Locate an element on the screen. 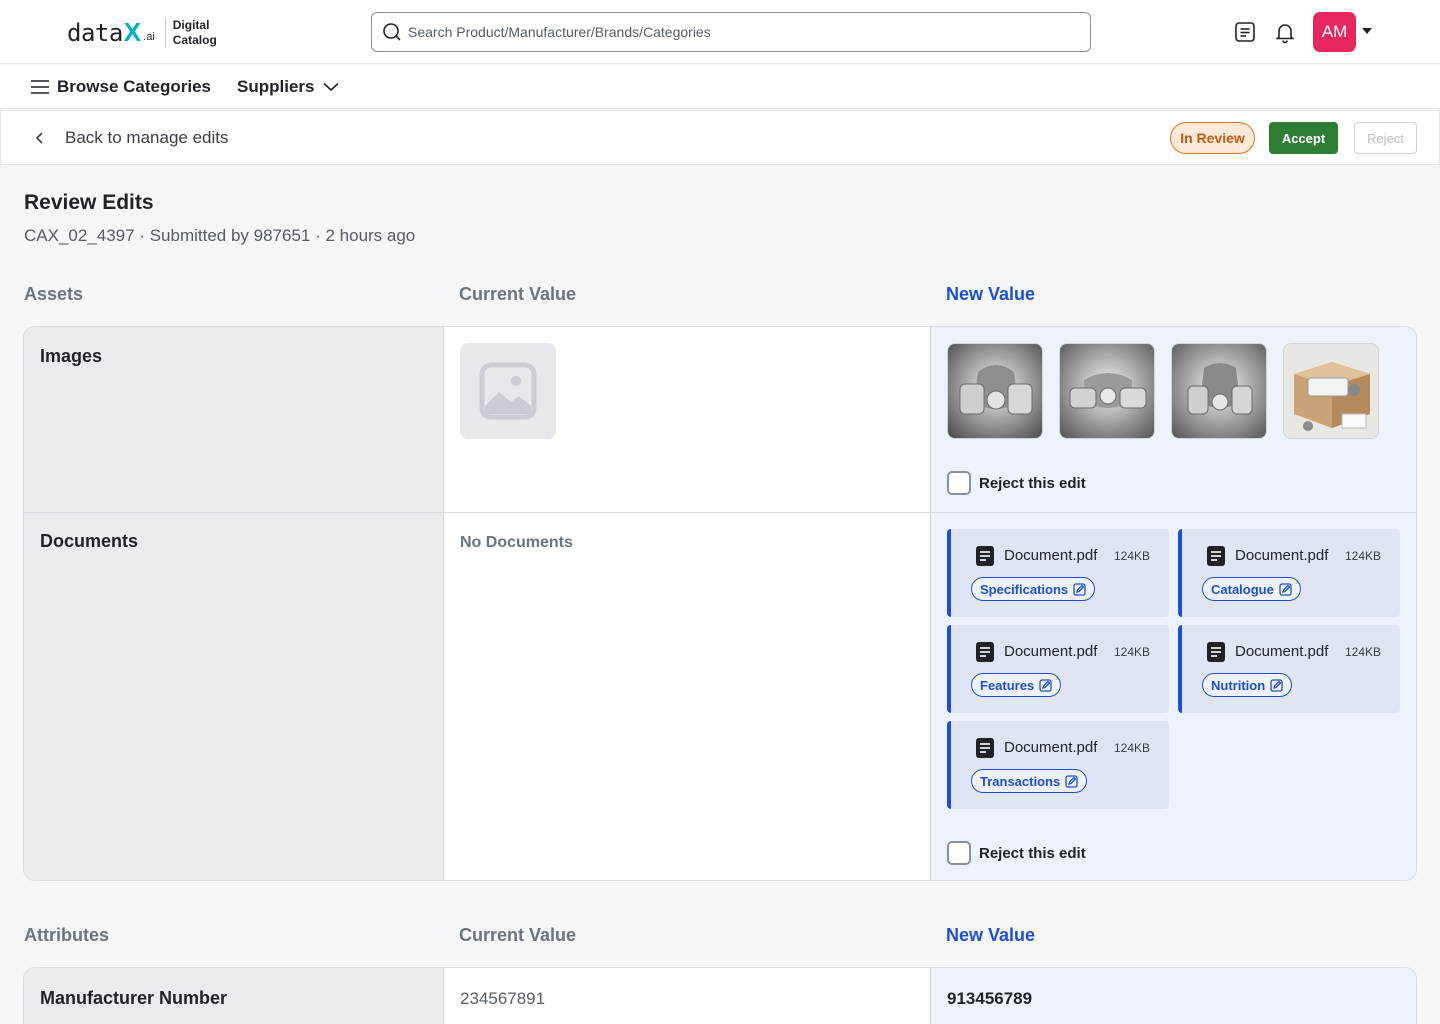 This screenshot has height=1024, width=1440. document-tag: Specifications is located at coordinates (1033, 589).